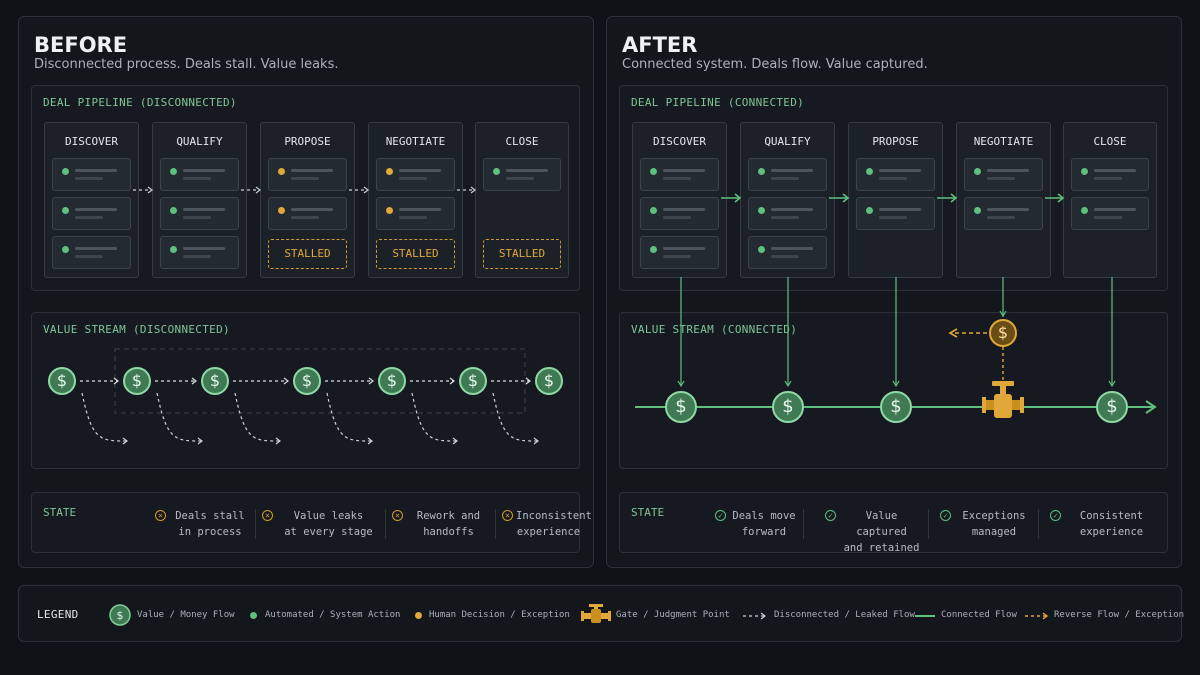 This screenshot has width=1200, height=675. Describe the element at coordinates (418, 615) in the screenshot. I see `human-dot-icon` at that location.